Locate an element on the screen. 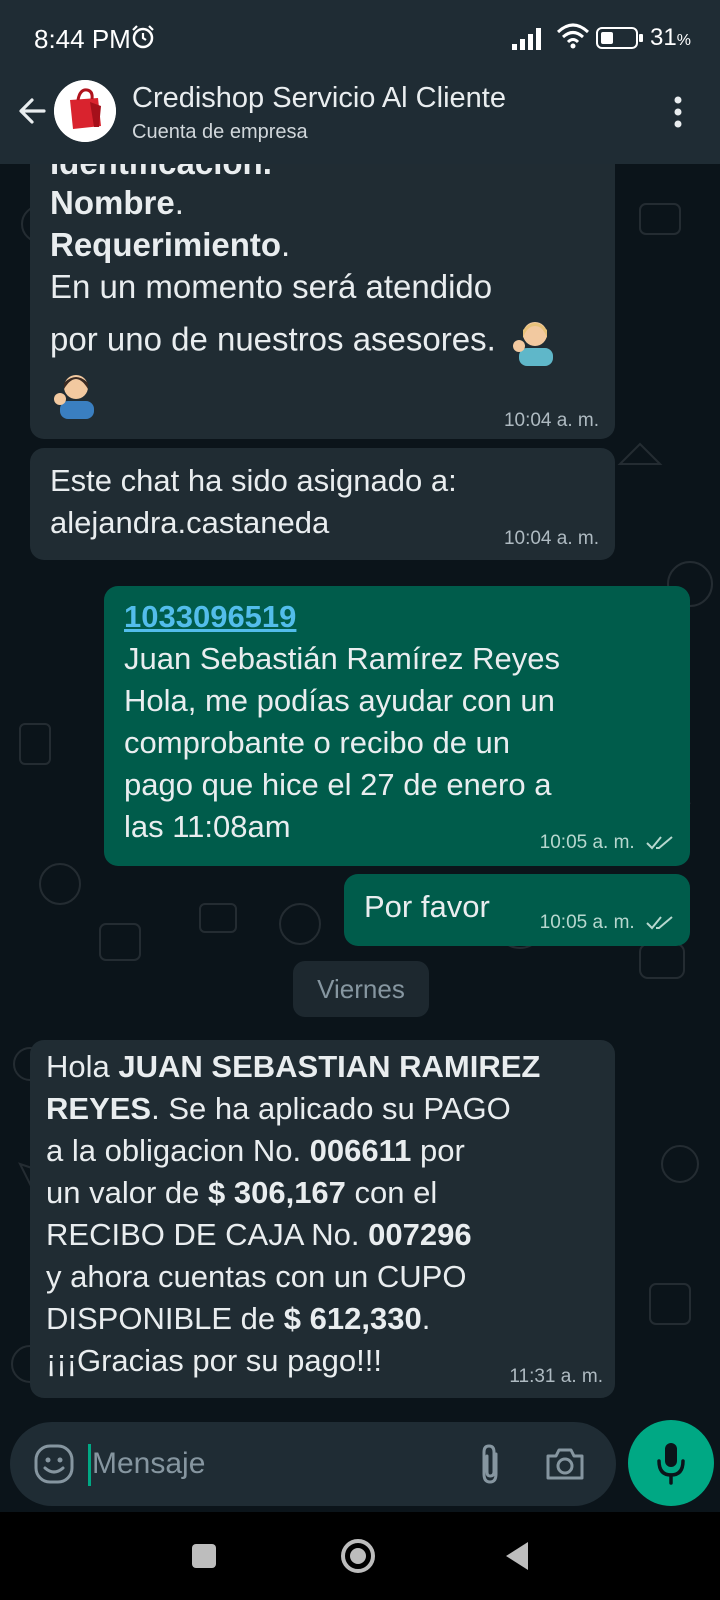  message-line: ¡¡¡Gracias por su pago!!! is located at coordinates (214, 1360).